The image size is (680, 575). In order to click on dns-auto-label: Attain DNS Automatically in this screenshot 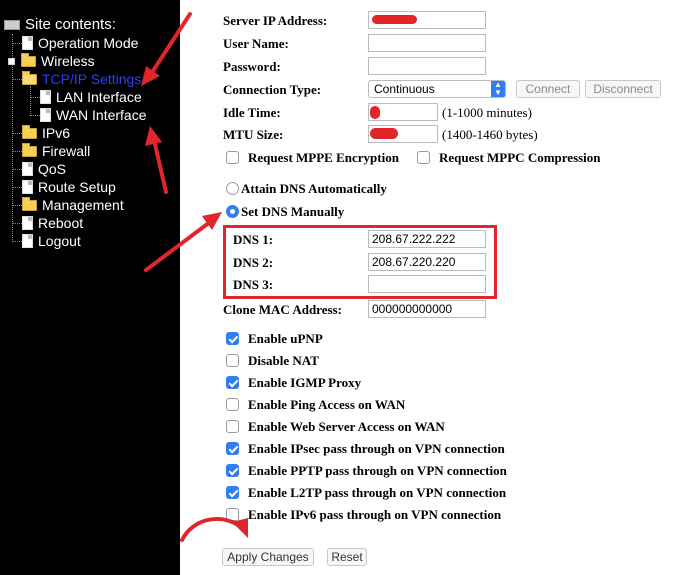, I will do `click(314, 188)`.